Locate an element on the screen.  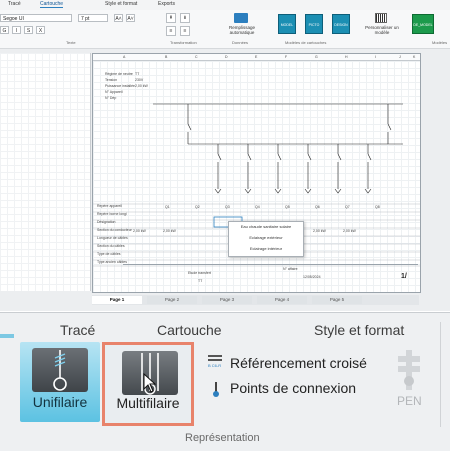
strike-button: X is located at coordinates (40, 30).